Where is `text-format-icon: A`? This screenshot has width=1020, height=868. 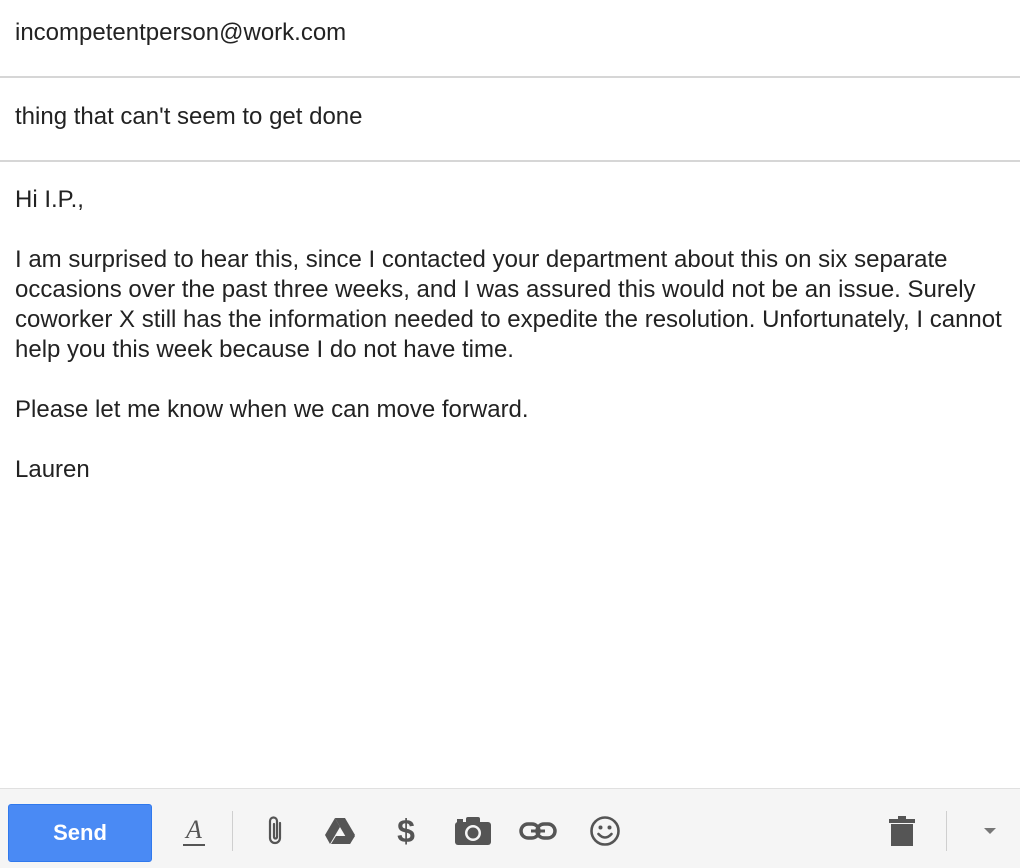
text-format-icon: A is located at coordinates (194, 831).